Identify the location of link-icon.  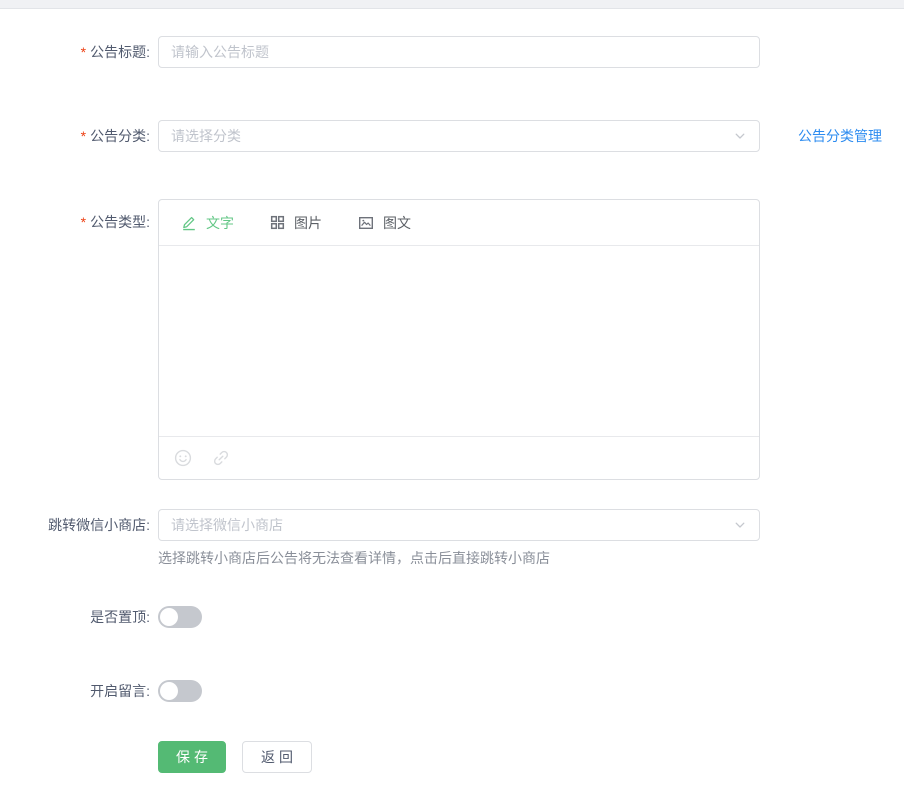
(221, 458).